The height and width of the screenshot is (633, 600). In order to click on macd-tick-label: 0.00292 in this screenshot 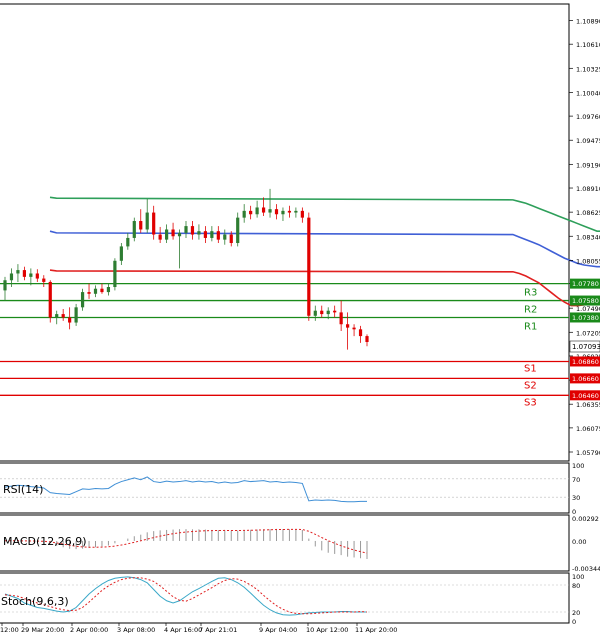, I will do `click(585, 519)`.